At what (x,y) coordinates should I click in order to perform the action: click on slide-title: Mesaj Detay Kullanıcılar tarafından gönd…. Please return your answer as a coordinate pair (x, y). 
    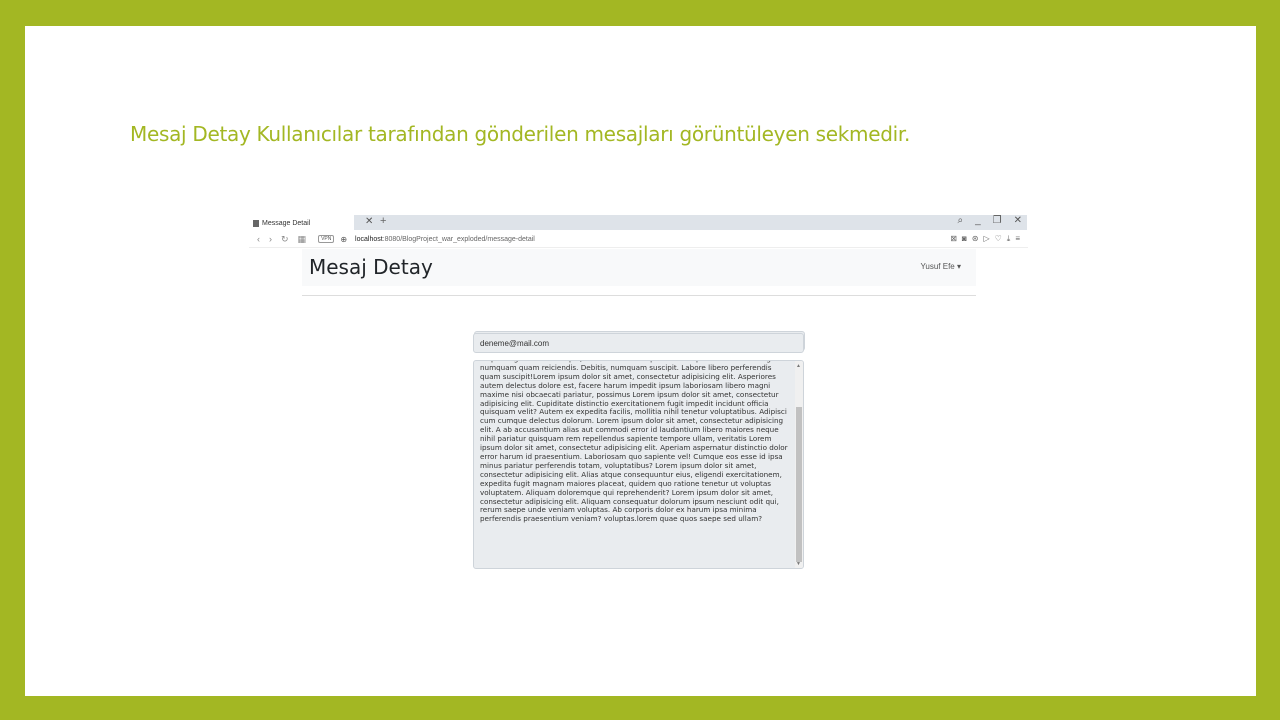
    Looking at the image, I should click on (520, 134).